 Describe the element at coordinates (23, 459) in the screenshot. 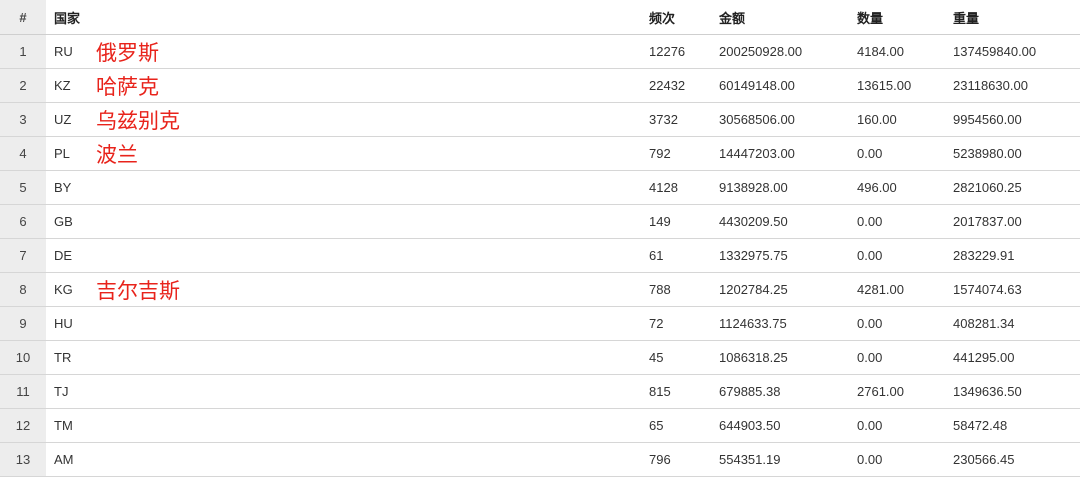

I see `row-index: 13` at that location.